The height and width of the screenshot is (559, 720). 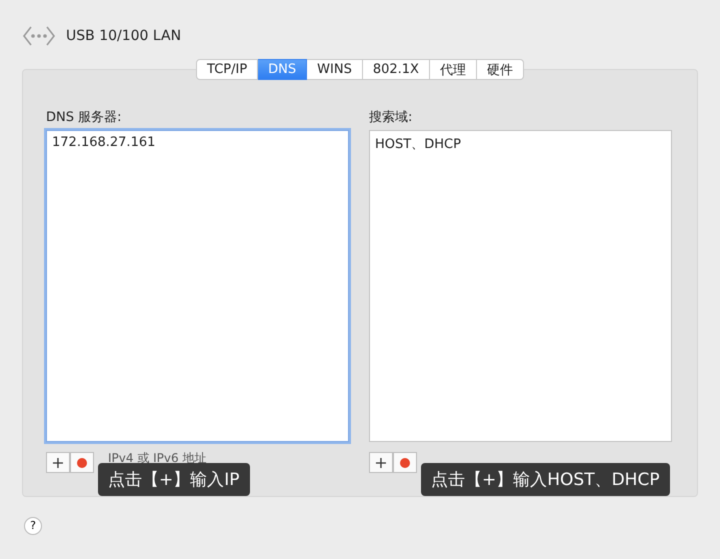 What do you see at coordinates (335, 69) in the screenshot?
I see `tab: WINS` at bounding box center [335, 69].